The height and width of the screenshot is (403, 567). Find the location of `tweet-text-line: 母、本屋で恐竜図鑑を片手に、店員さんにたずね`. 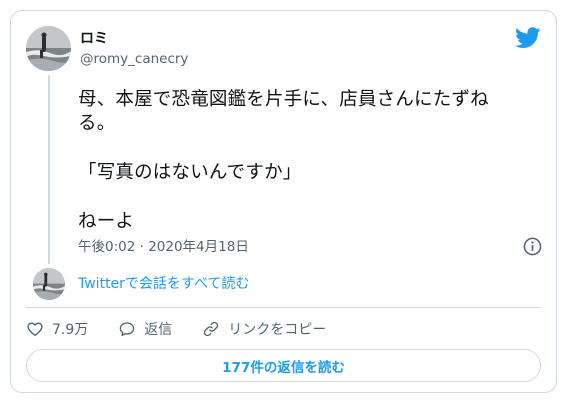

tweet-text-line: 母、本屋で恐竜図鑑を片手に、店員さんにたずね is located at coordinates (283, 99).